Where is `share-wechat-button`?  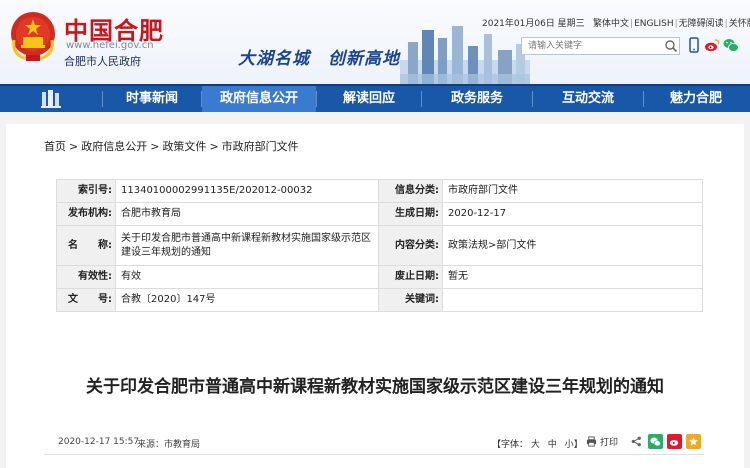 share-wechat-button is located at coordinates (655, 441).